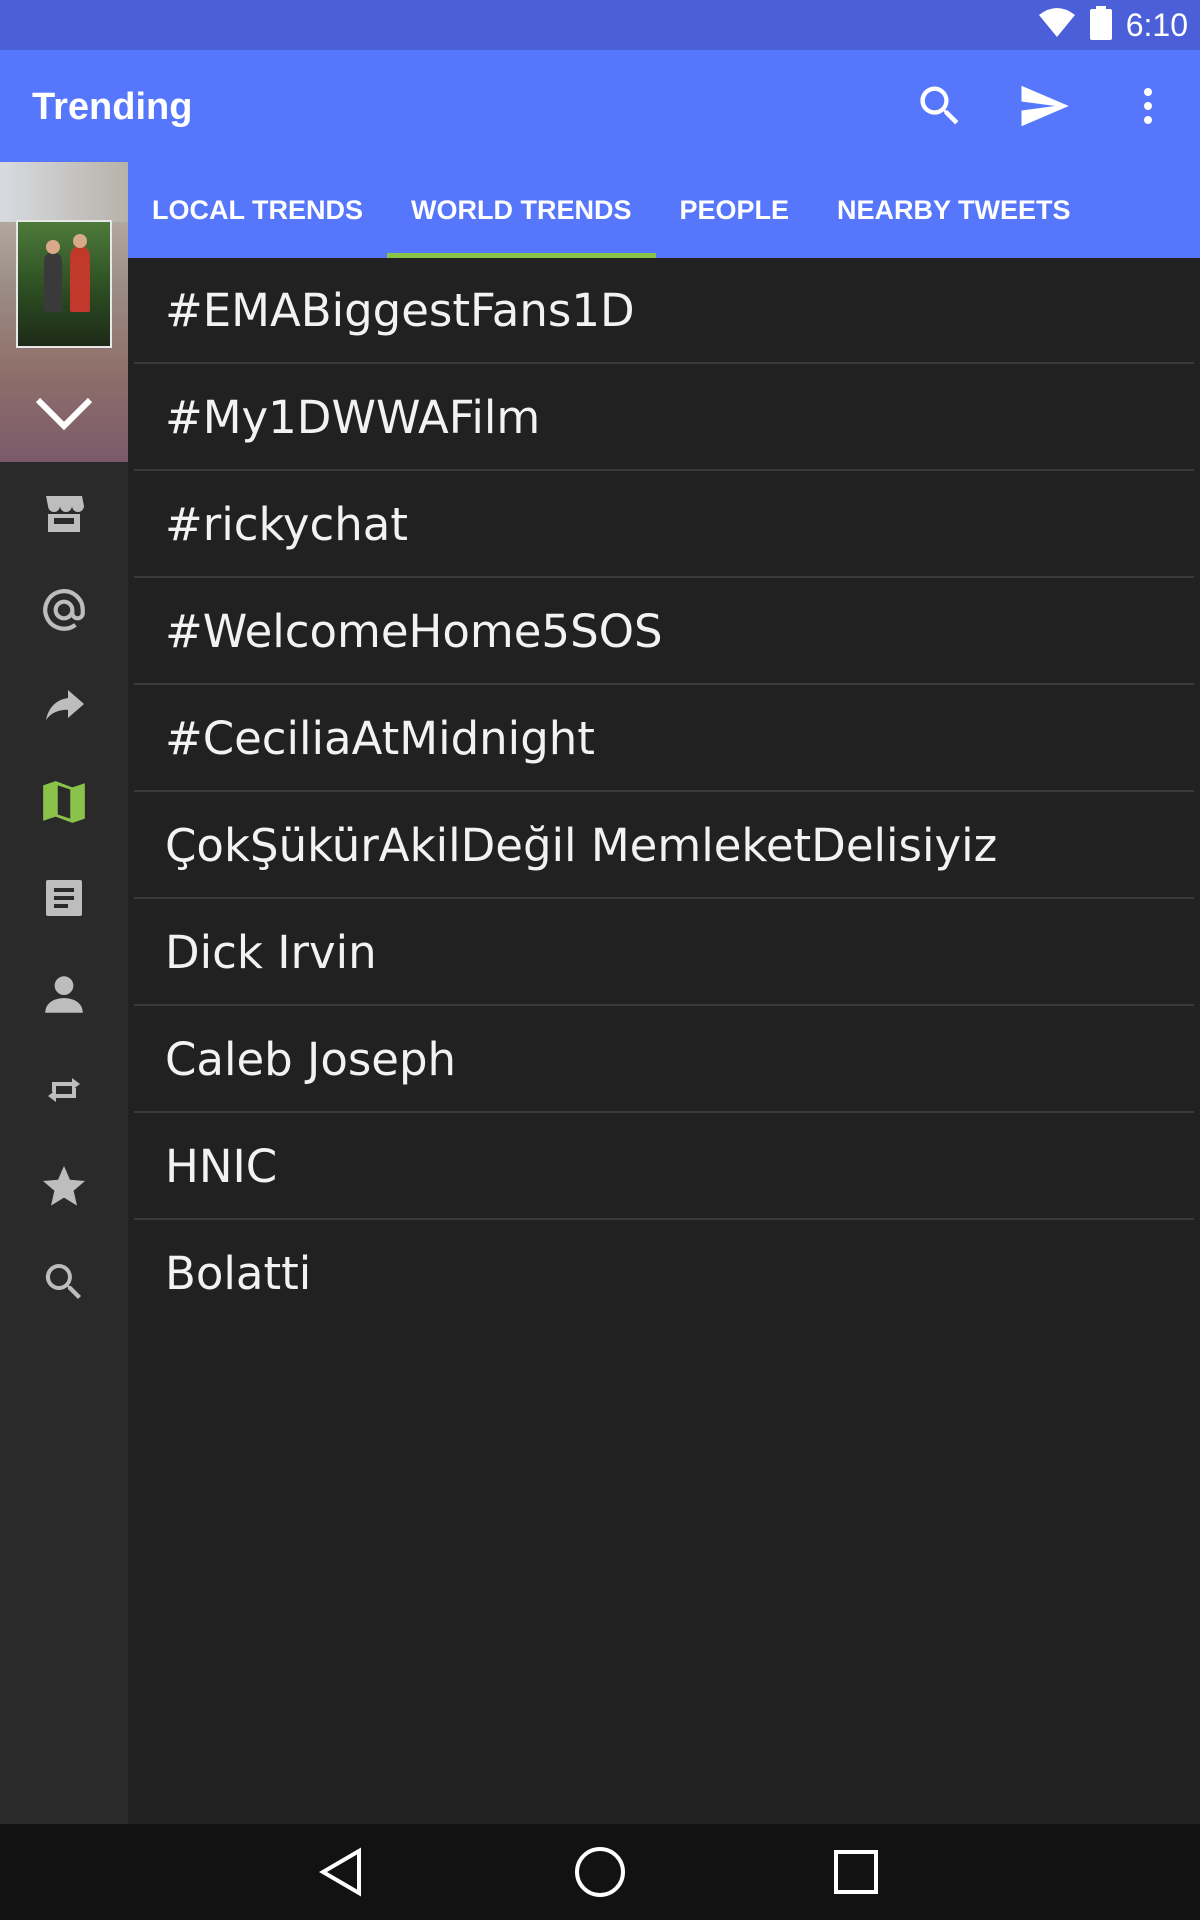 The image size is (1200, 1920). I want to click on status-time: 6:10, so click(1156, 24).